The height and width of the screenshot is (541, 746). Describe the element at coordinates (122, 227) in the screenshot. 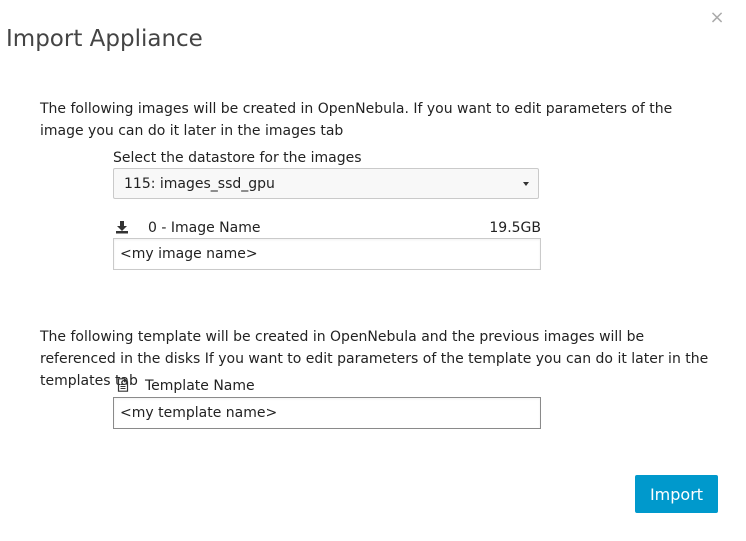

I see `download-icon` at that location.